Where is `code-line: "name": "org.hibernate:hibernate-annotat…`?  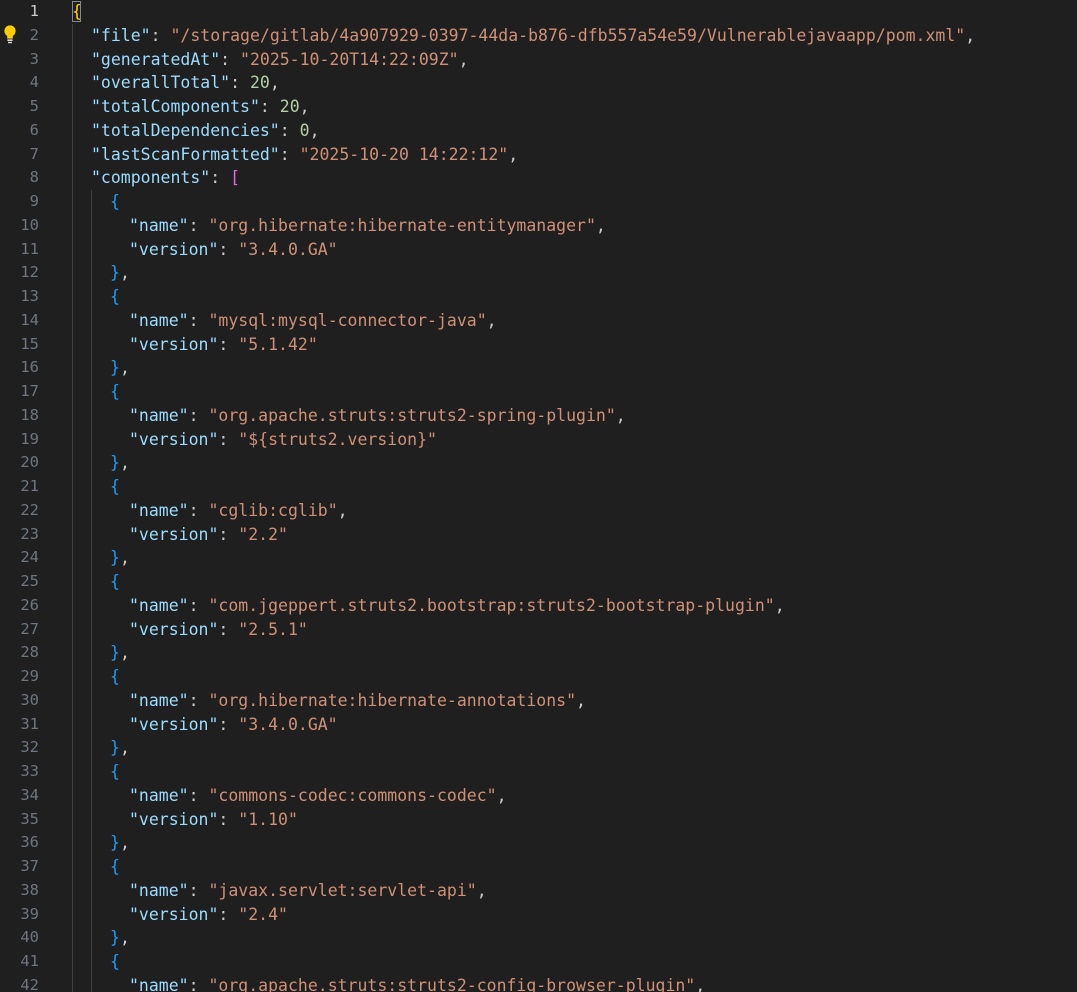
code-line: "name": "org.hibernate:hibernate-annotat… is located at coordinates (357, 701).